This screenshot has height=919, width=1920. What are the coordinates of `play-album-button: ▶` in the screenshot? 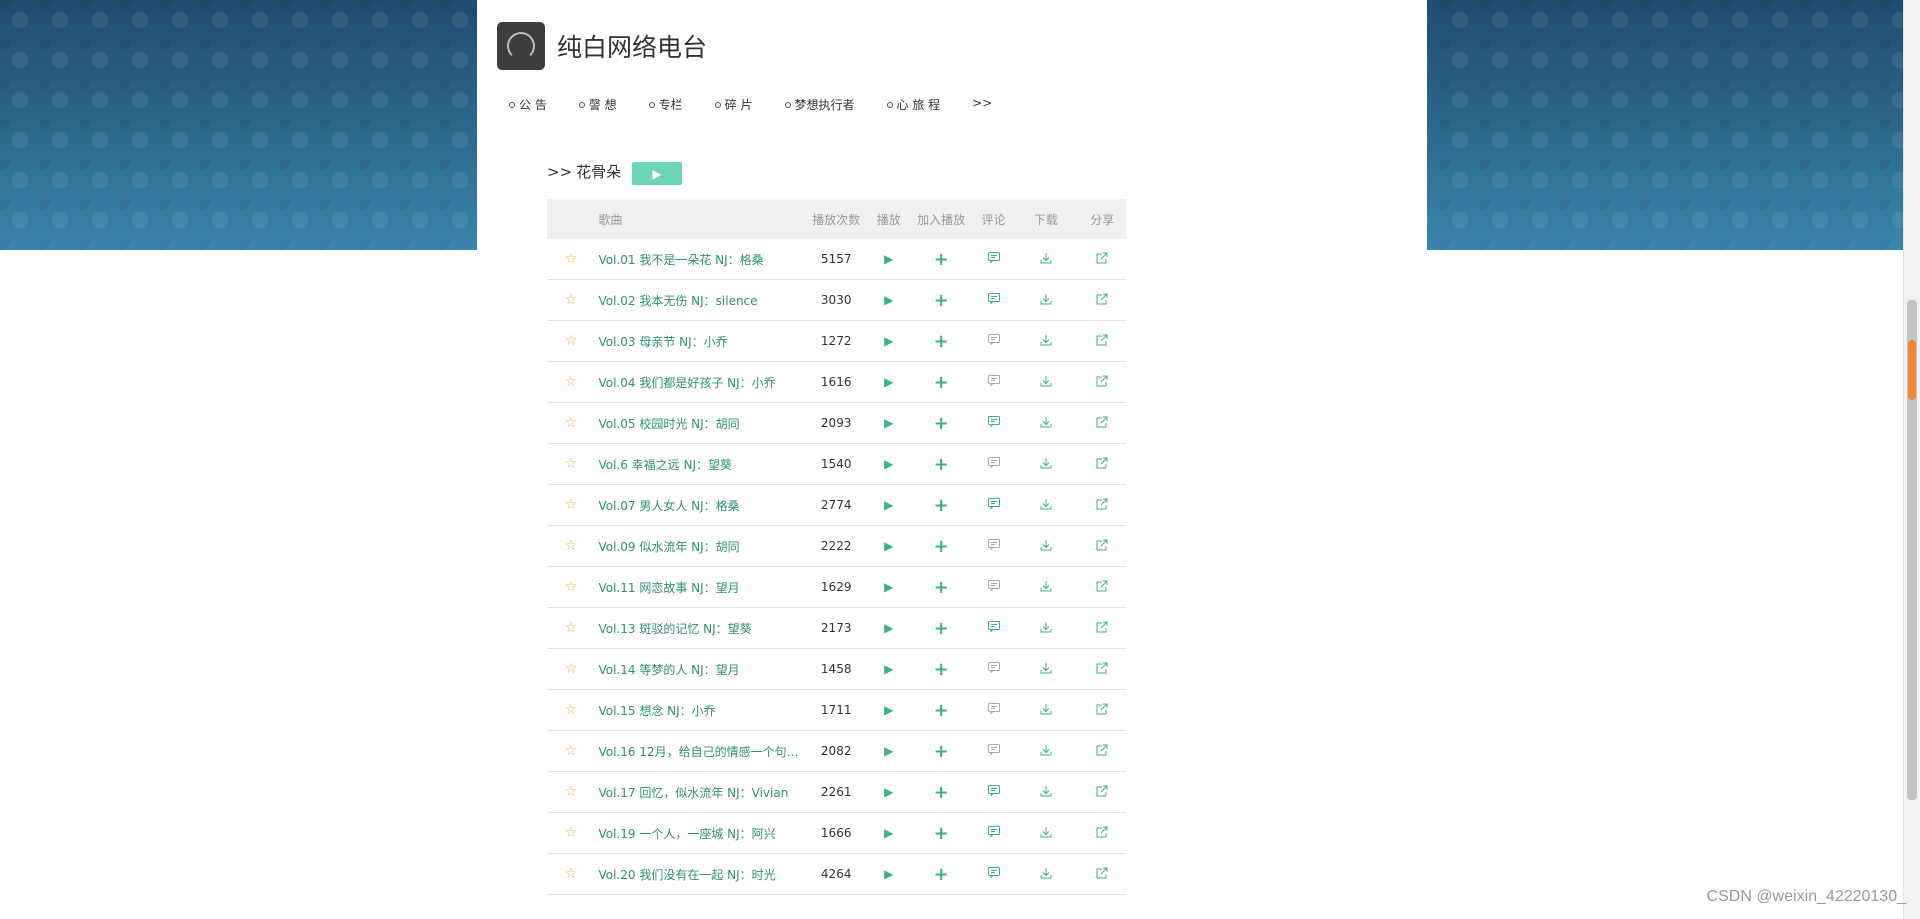 It's located at (657, 173).